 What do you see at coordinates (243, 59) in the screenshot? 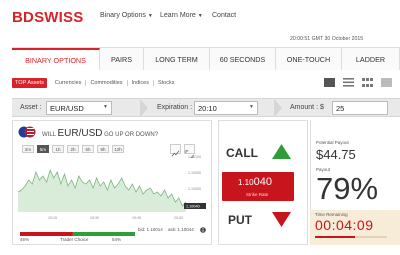
I see `tab-60-seconds: 60 SECONDS` at bounding box center [243, 59].